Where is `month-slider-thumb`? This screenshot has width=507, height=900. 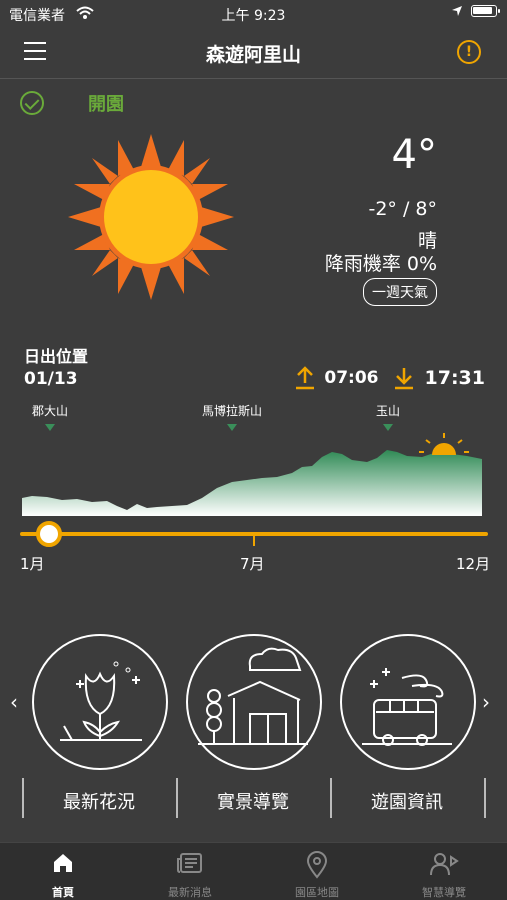
month-slider-thumb is located at coordinates (49, 534).